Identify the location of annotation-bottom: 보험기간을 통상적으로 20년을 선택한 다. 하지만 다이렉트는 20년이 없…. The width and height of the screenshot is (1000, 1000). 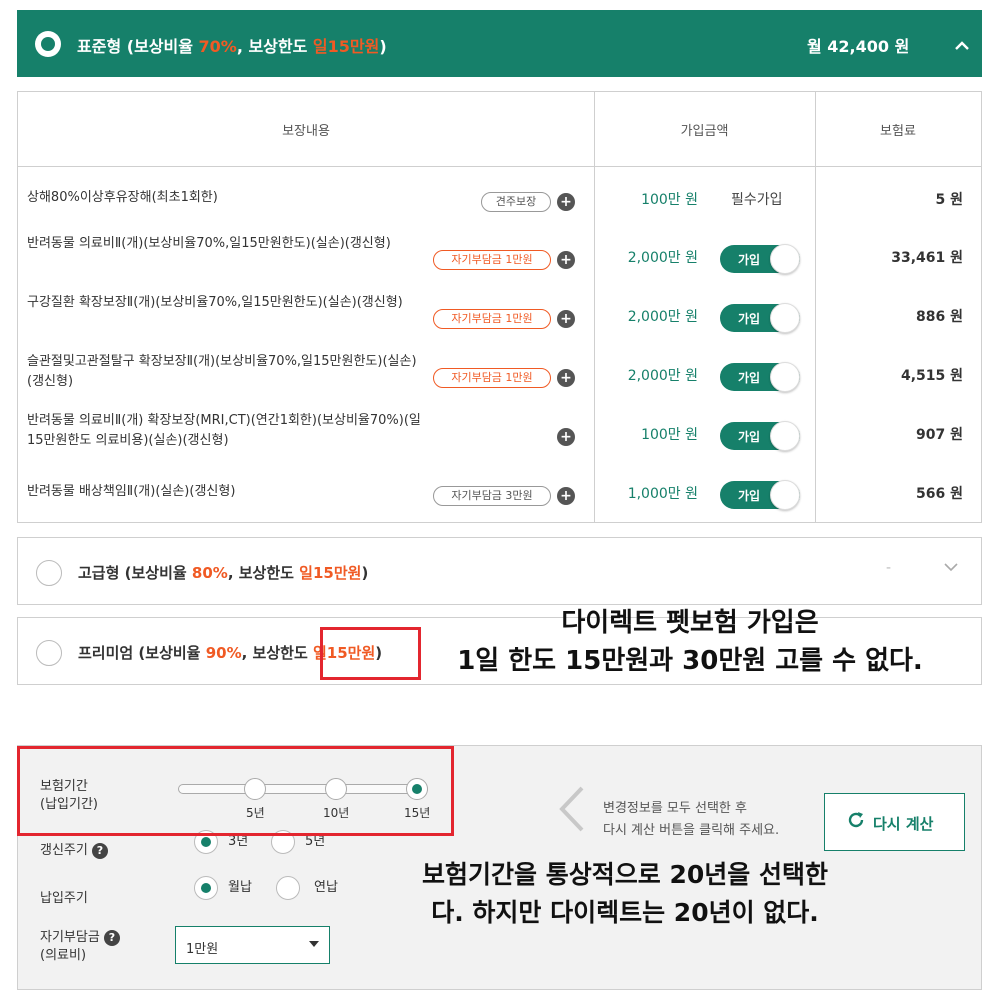
(625, 894).